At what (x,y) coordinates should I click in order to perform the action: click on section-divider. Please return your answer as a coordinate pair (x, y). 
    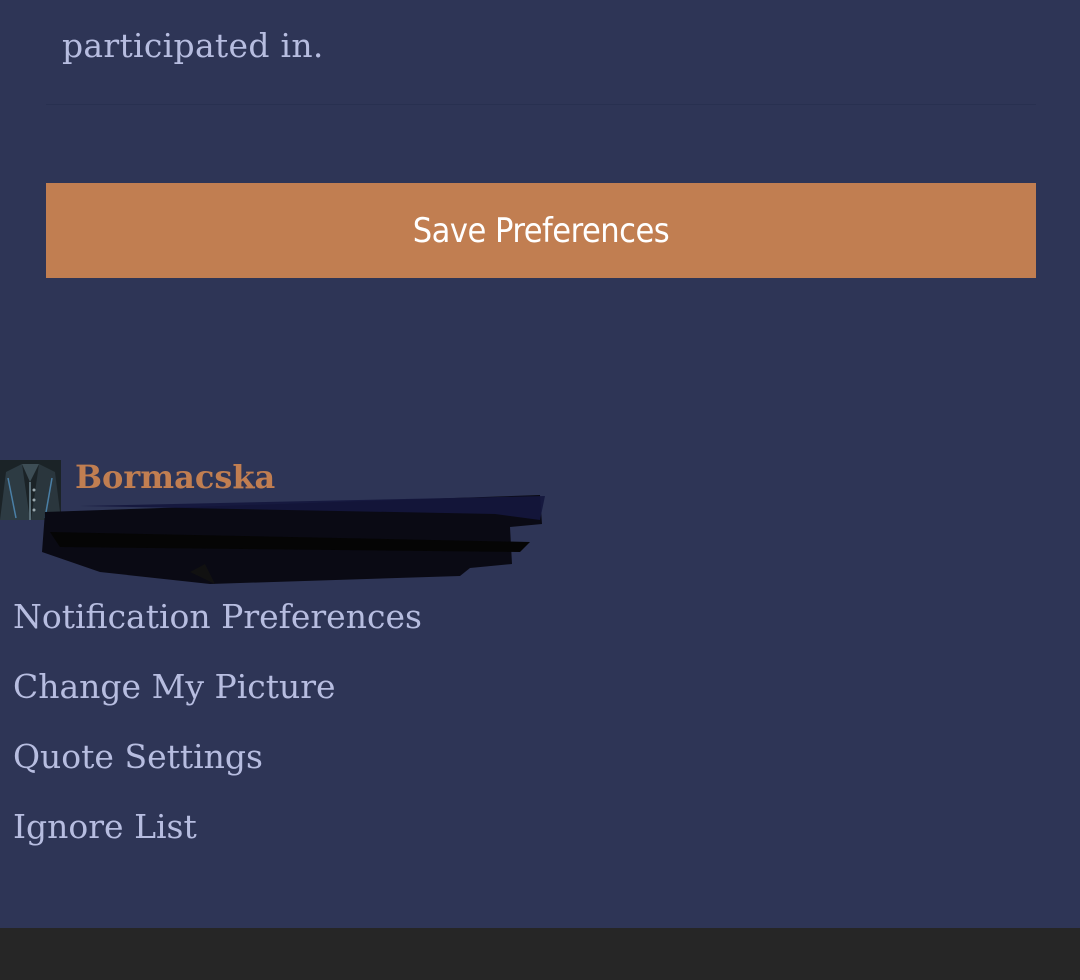
    Looking at the image, I should click on (541, 104).